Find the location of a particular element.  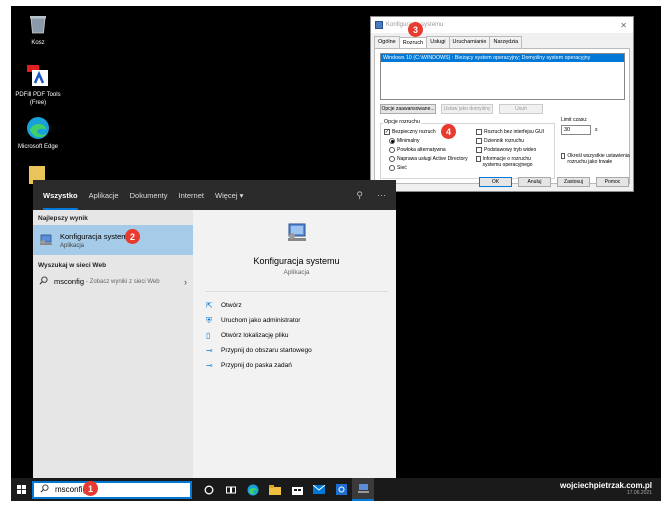

best-match-subtitle: Aplikacja is located at coordinates (72, 245).